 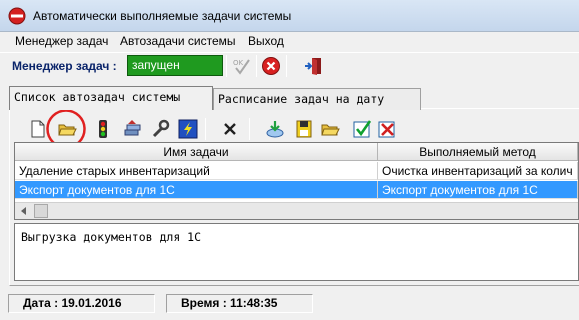 I want to click on menu-exit: Выход, so click(x=266, y=41).